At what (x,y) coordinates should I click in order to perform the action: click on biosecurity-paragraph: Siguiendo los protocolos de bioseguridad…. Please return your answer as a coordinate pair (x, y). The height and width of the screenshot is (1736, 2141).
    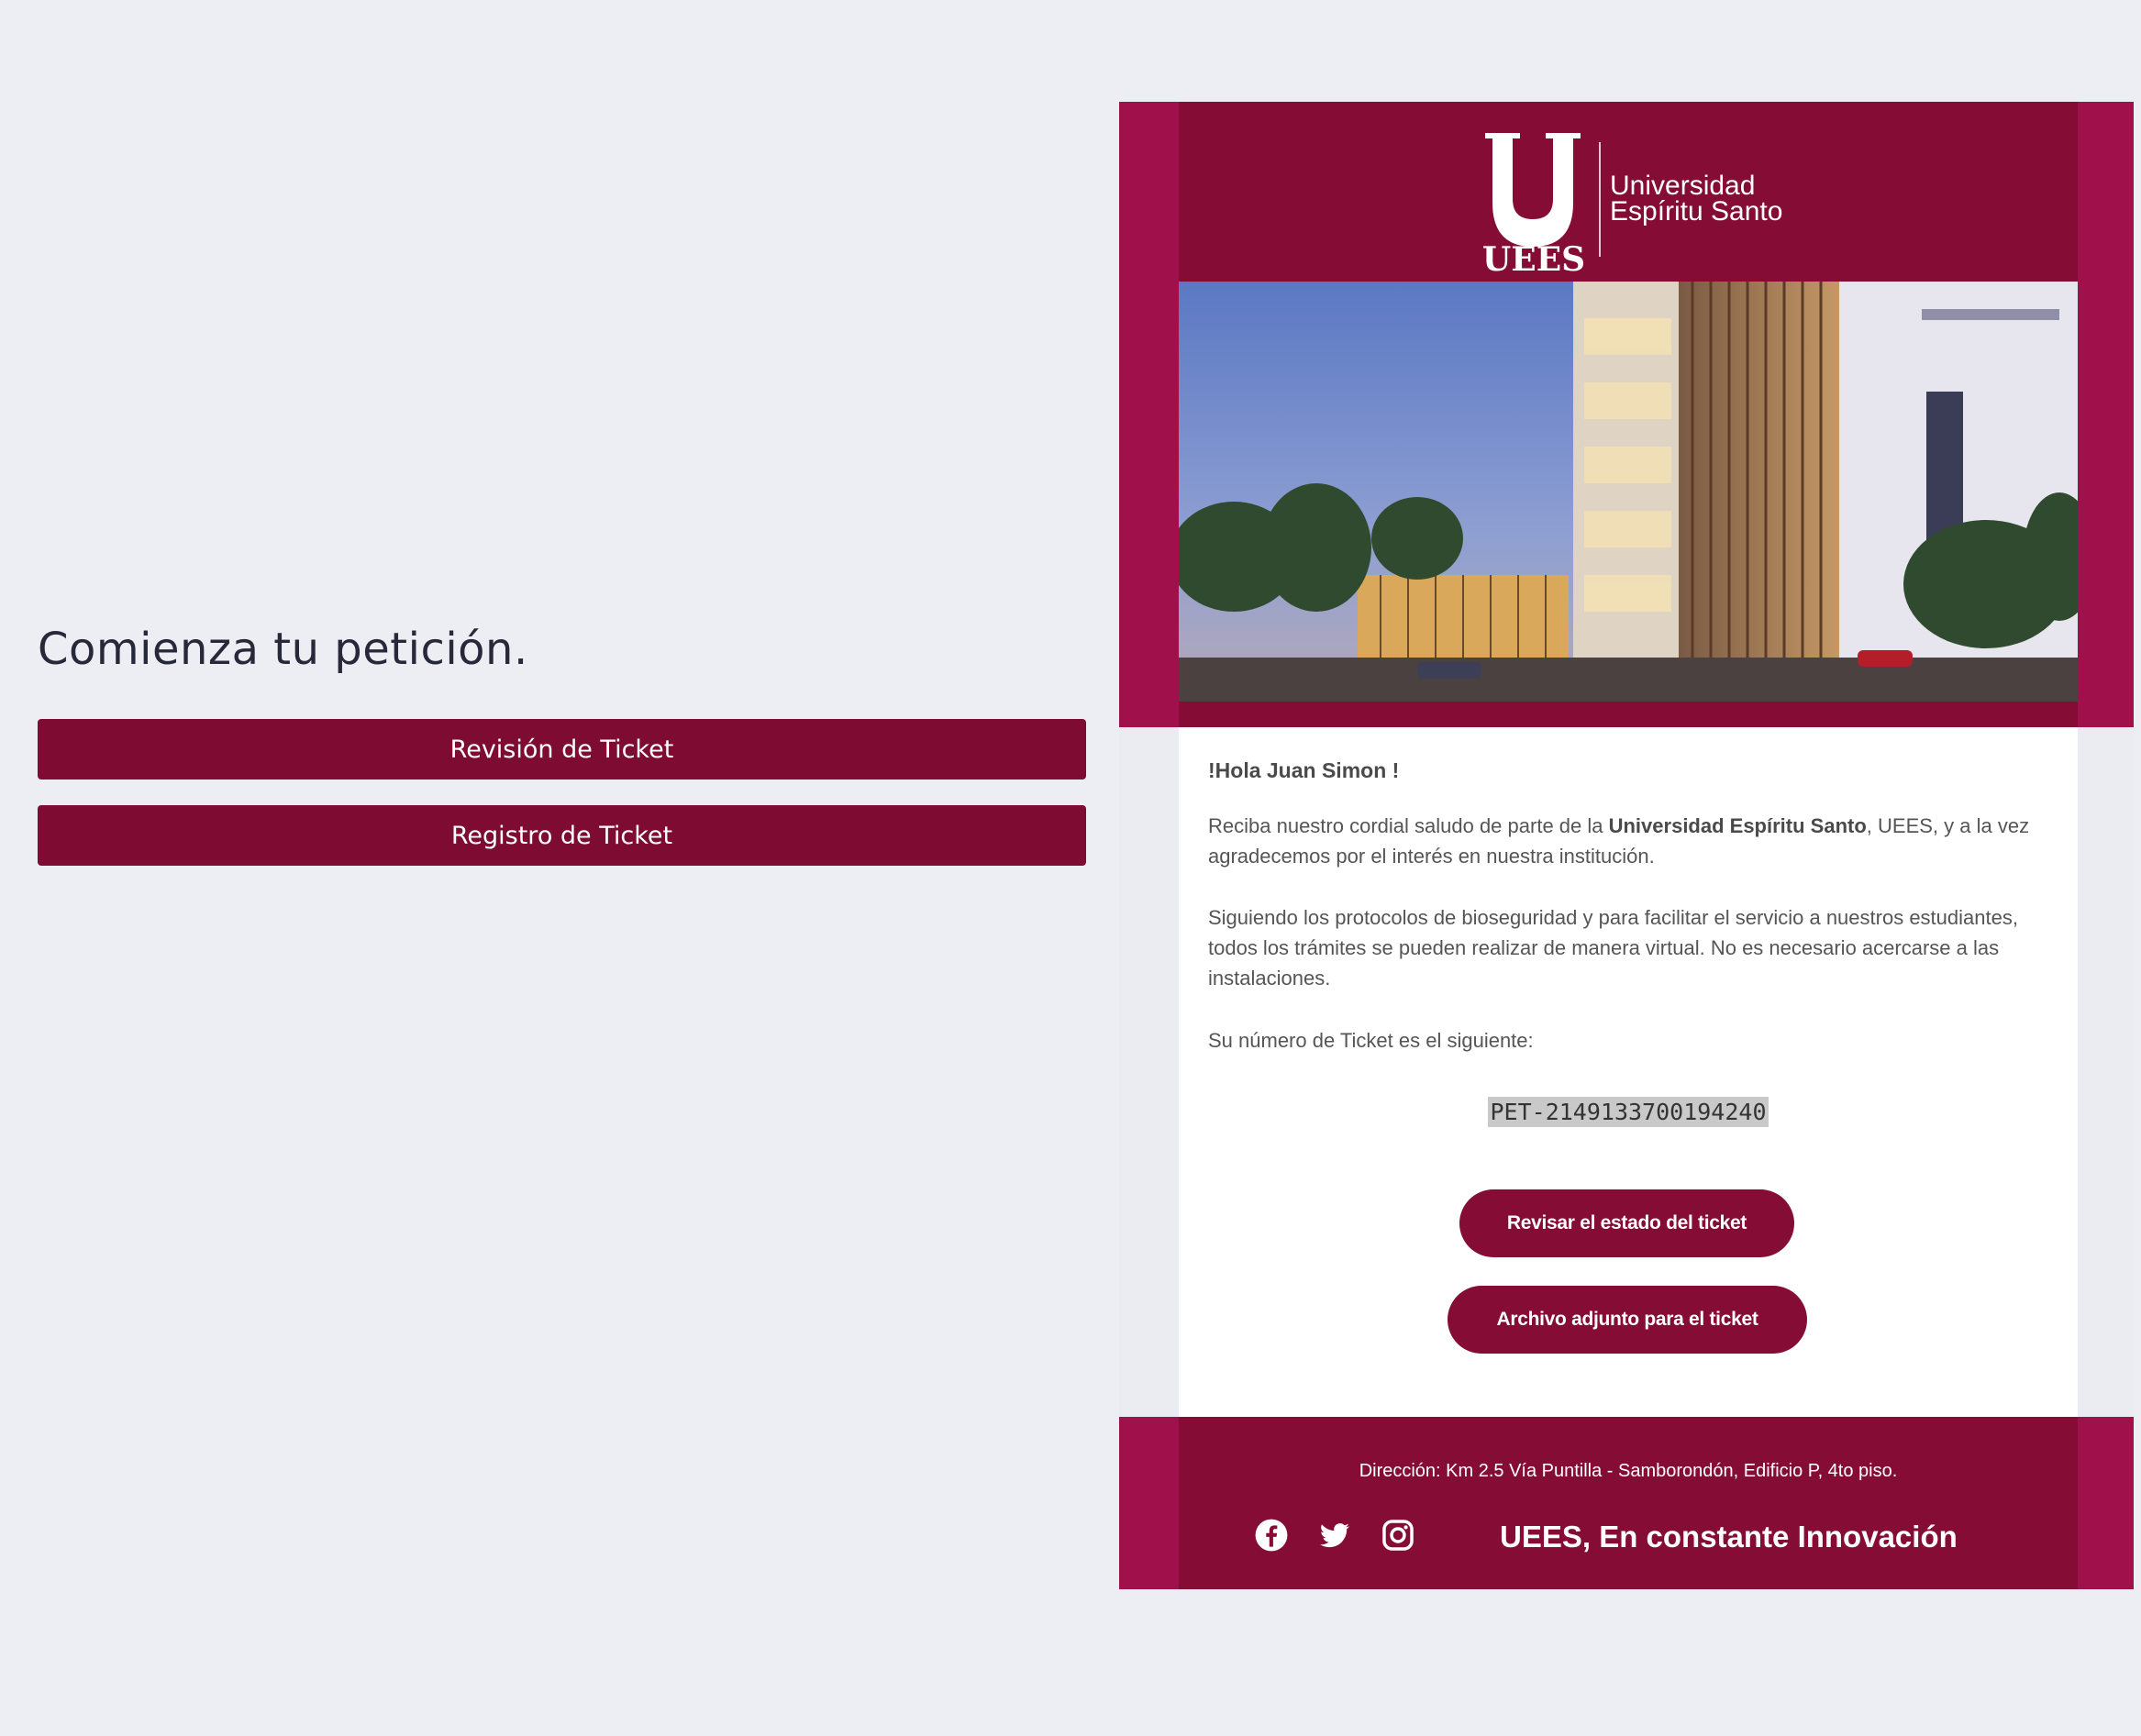
    Looking at the image, I should click on (1613, 948).